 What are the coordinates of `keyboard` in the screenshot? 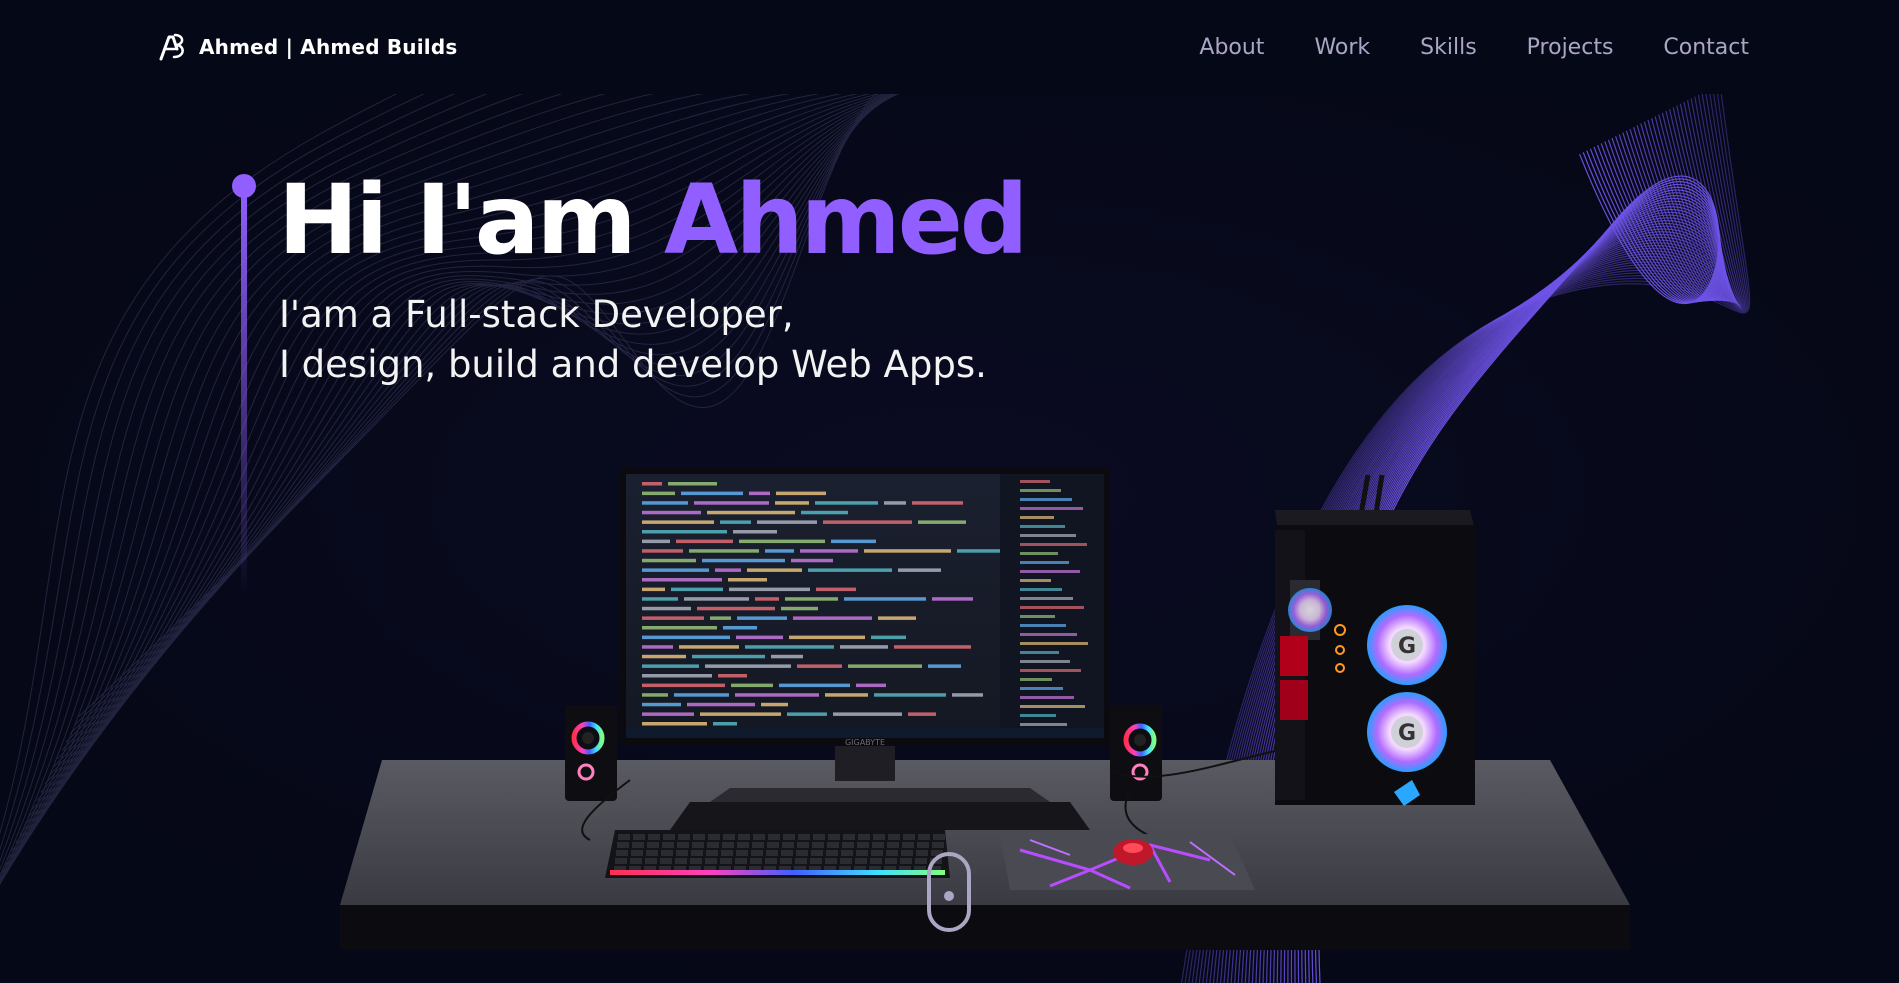 It's located at (777, 854).